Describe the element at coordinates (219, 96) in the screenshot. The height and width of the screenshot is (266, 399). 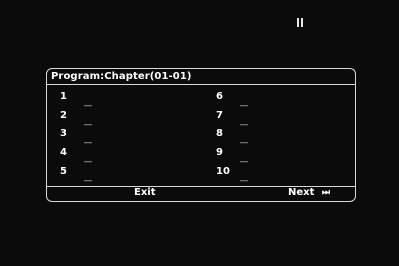
I see `slot-number: 6` at that location.